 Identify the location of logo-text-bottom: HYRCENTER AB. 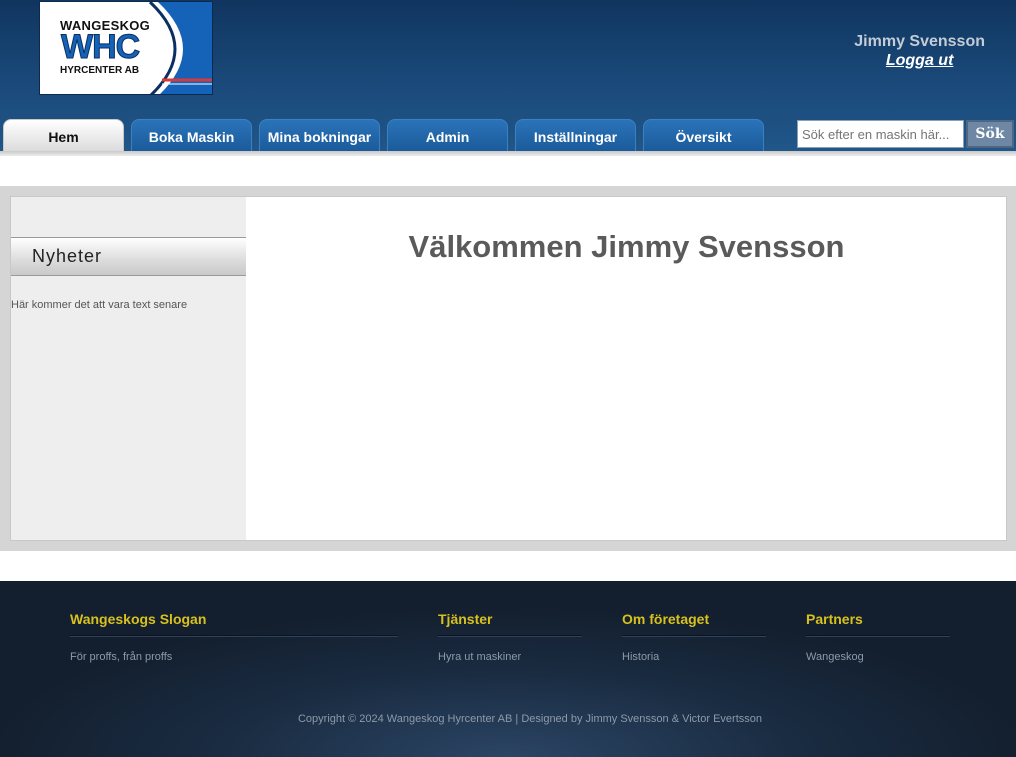
(100, 70).